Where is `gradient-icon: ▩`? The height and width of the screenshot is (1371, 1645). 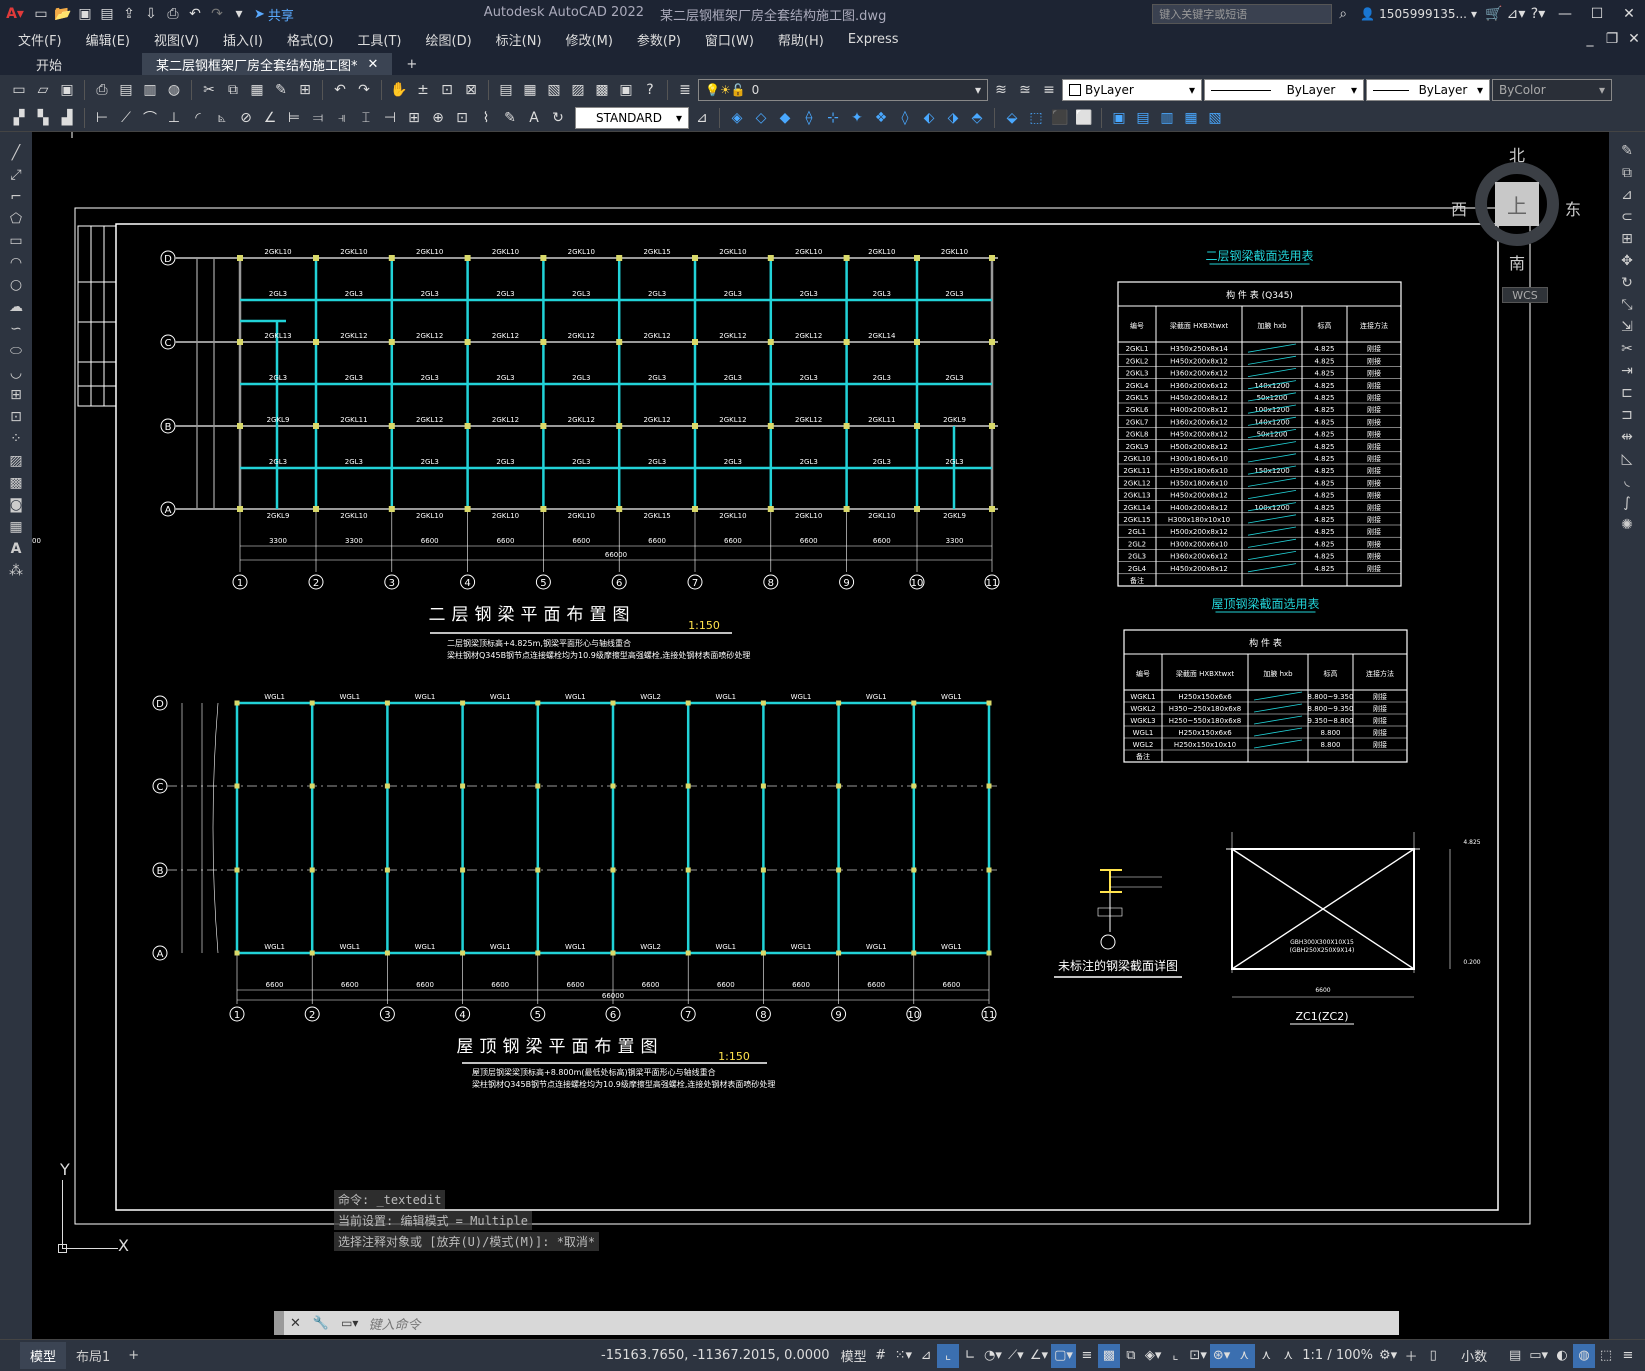
gradient-icon: ▩ is located at coordinates (16, 483).